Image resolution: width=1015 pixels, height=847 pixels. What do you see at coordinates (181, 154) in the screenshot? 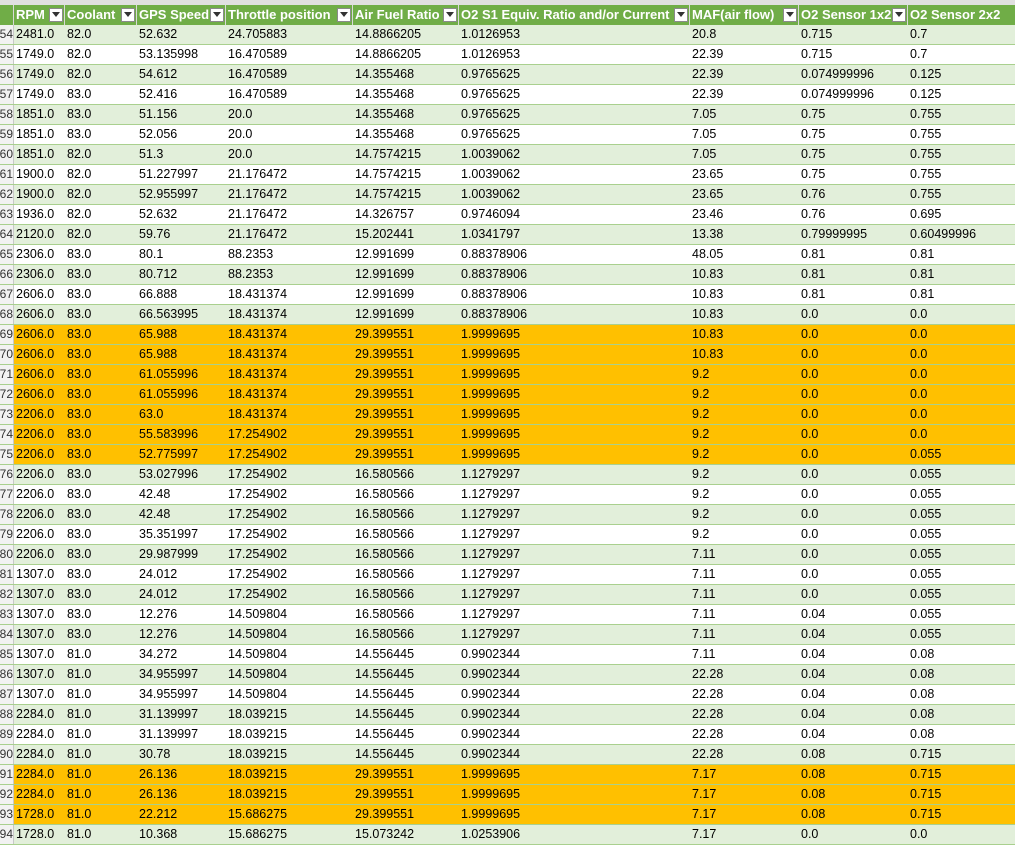
I see `table-cell: 51.3` at bounding box center [181, 154].